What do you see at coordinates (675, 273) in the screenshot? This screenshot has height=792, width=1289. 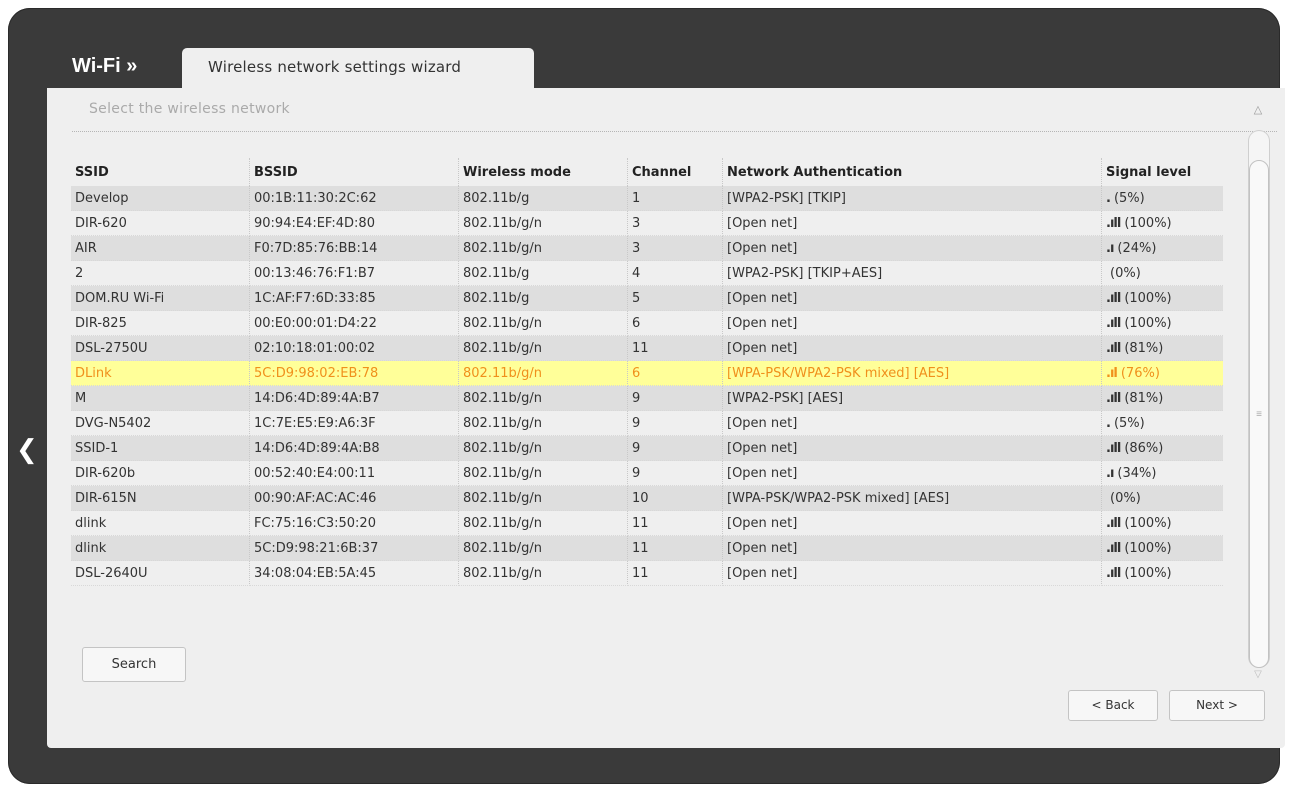 I see `cell-channel: 4` at bounding box center [675, 273].